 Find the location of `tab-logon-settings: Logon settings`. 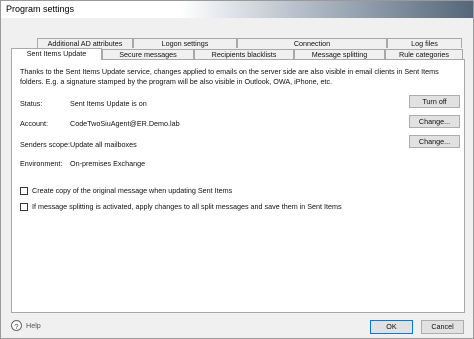

tab-logon-settings: Logon settings is located at coordinates (185, 43).